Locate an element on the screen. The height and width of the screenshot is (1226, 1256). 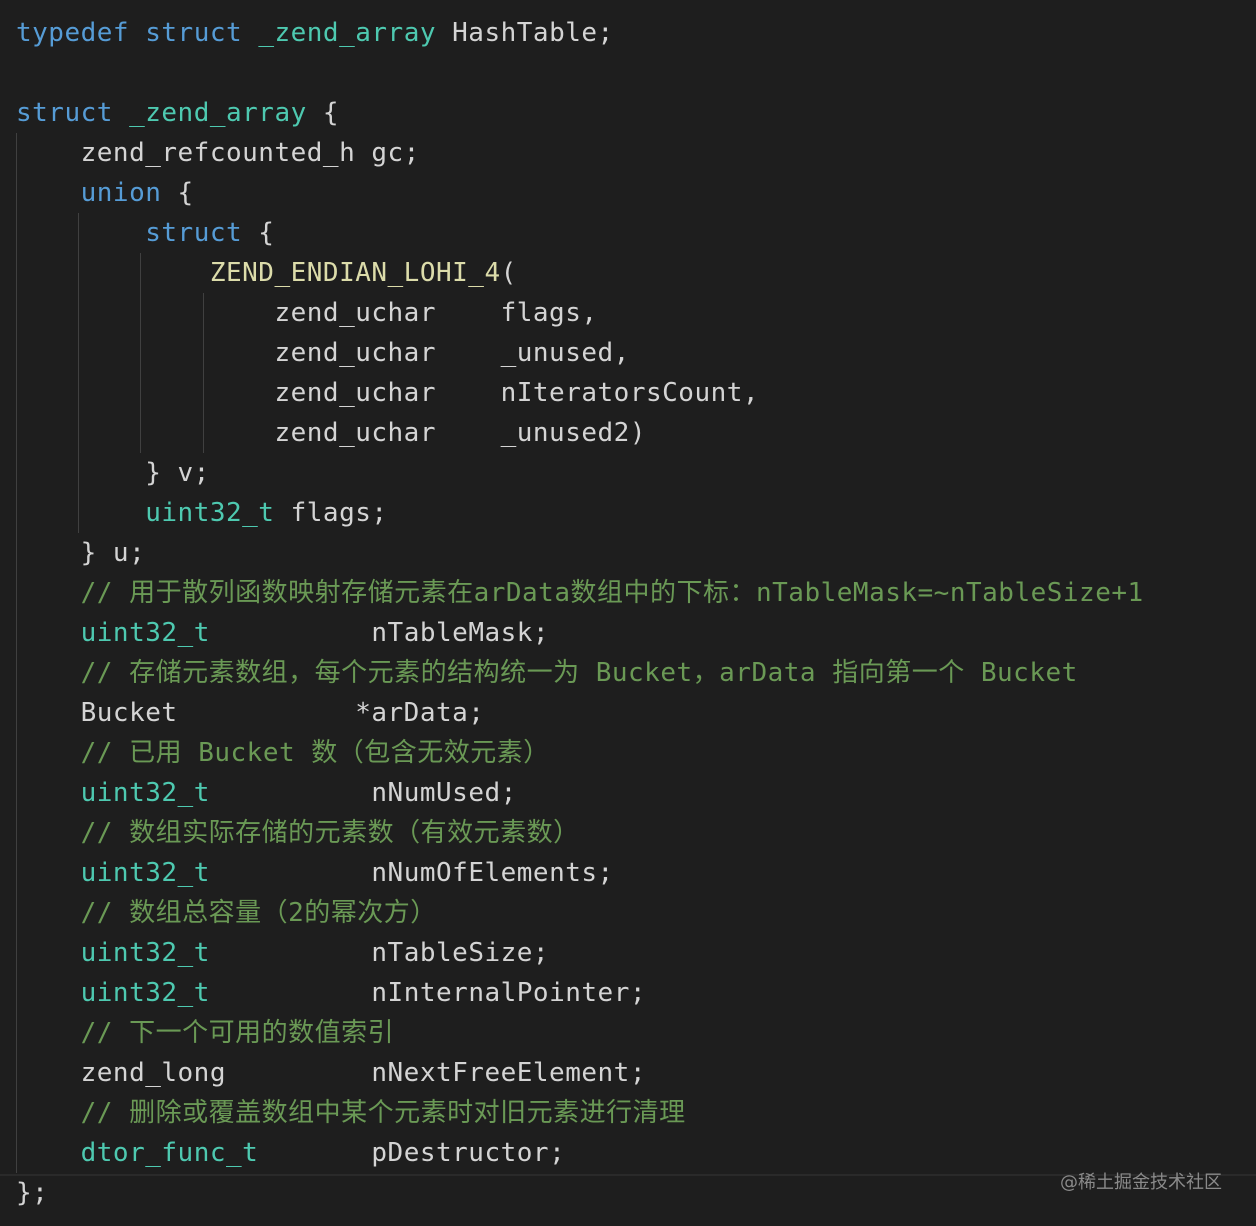
code-token: ZEND_ENDIAN_LOHI_4 is located at coordinates (355, 273).